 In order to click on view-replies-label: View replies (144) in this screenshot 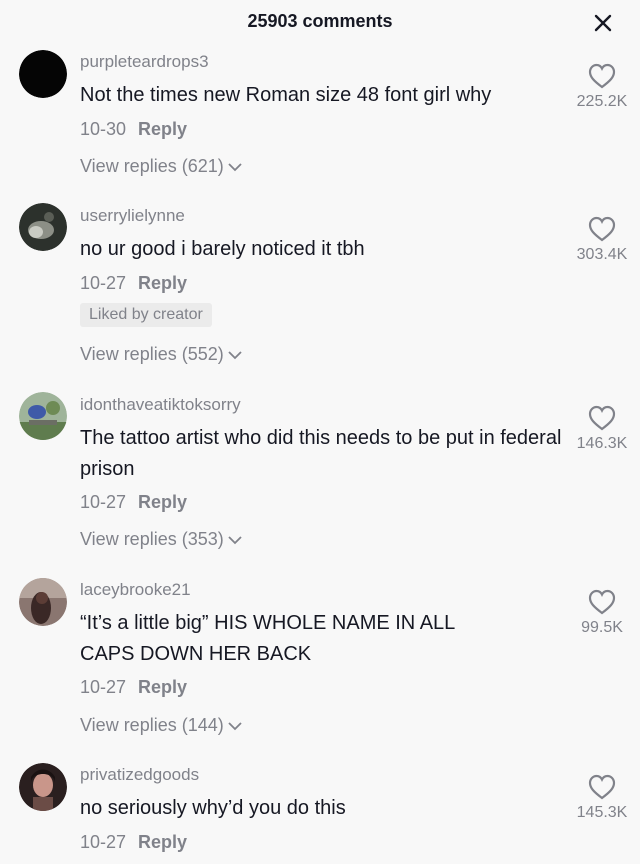, I will do `click(152, 725)`.